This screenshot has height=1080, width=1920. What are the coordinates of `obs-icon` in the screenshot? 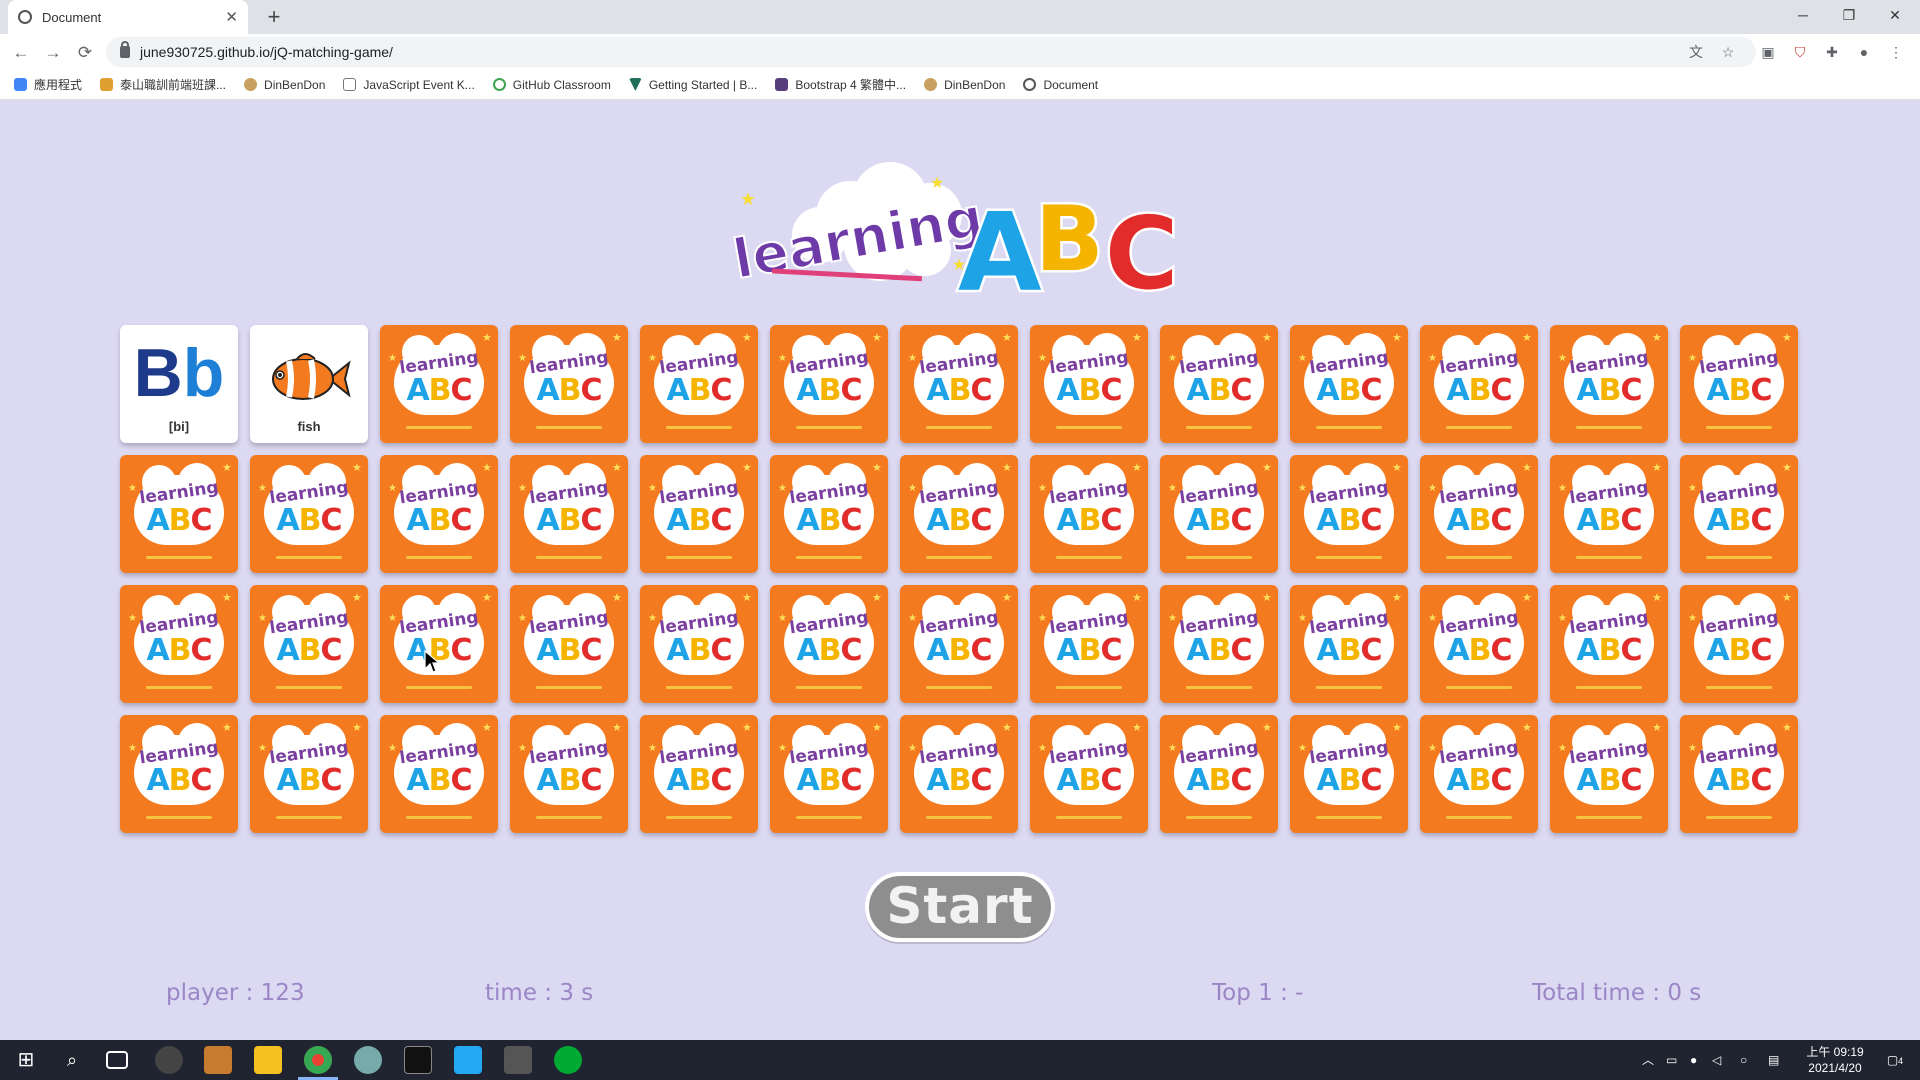 It's located at (169, 1060).